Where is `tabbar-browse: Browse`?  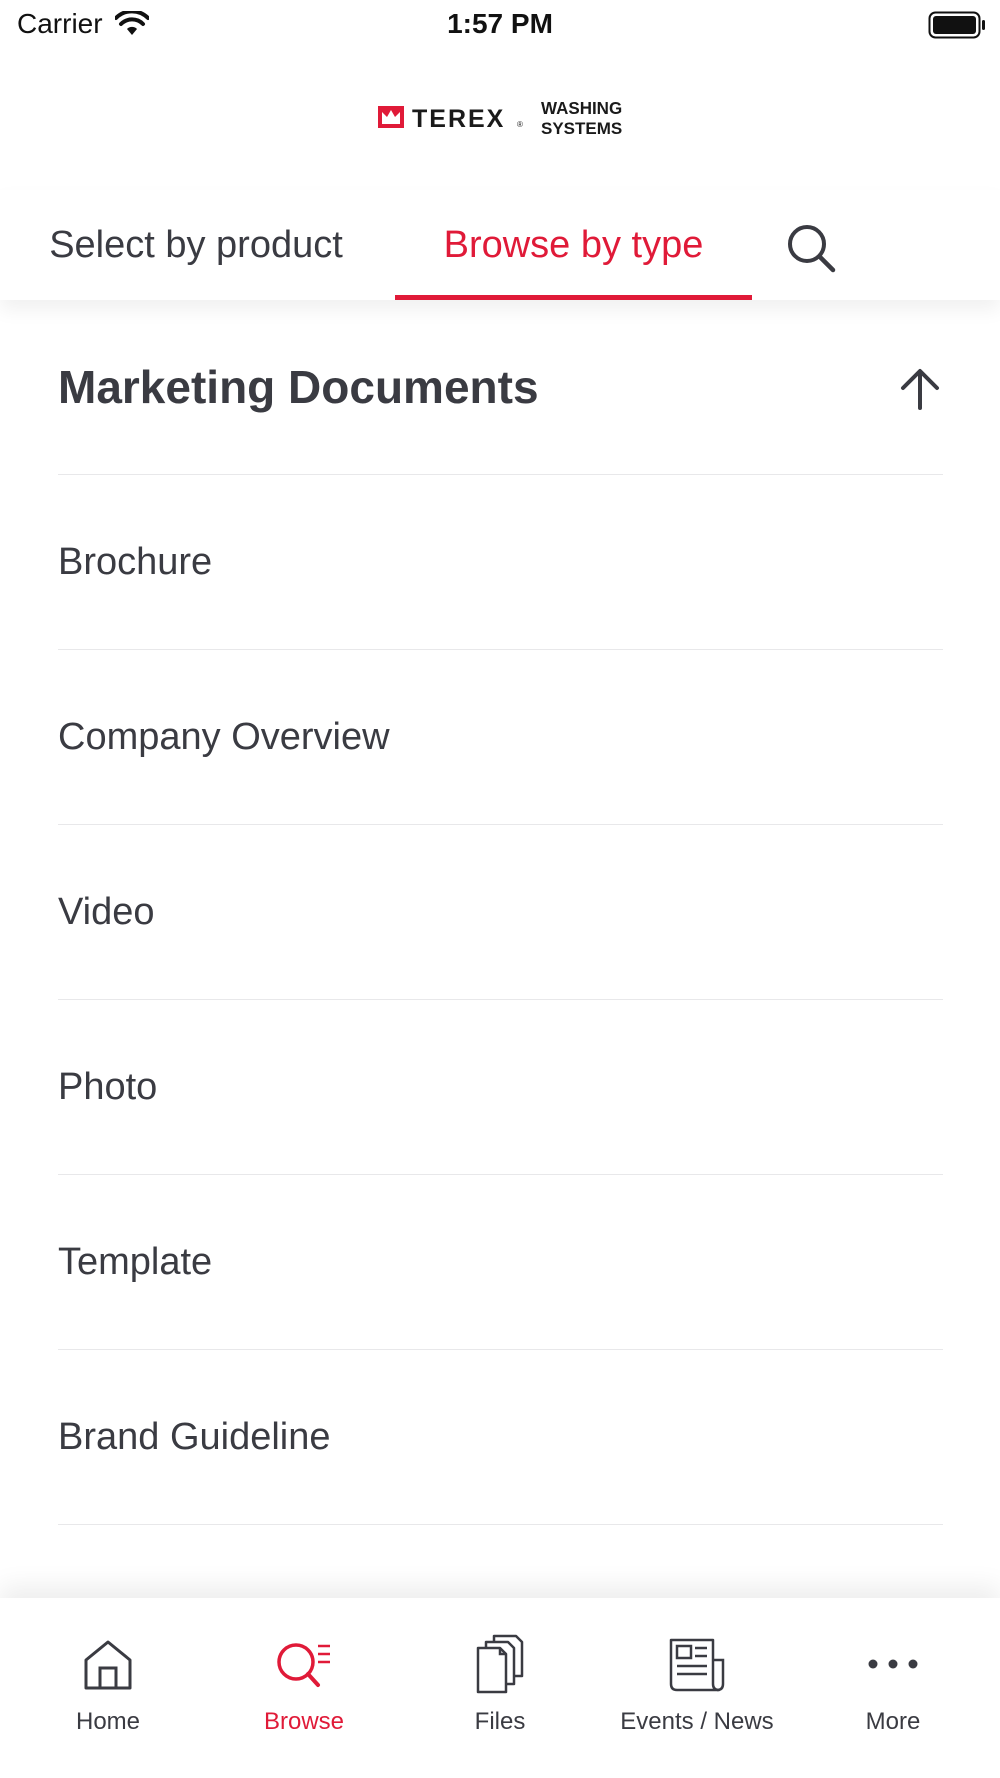
tabbar-browse: Browse is located at coordinates (304, 1673).